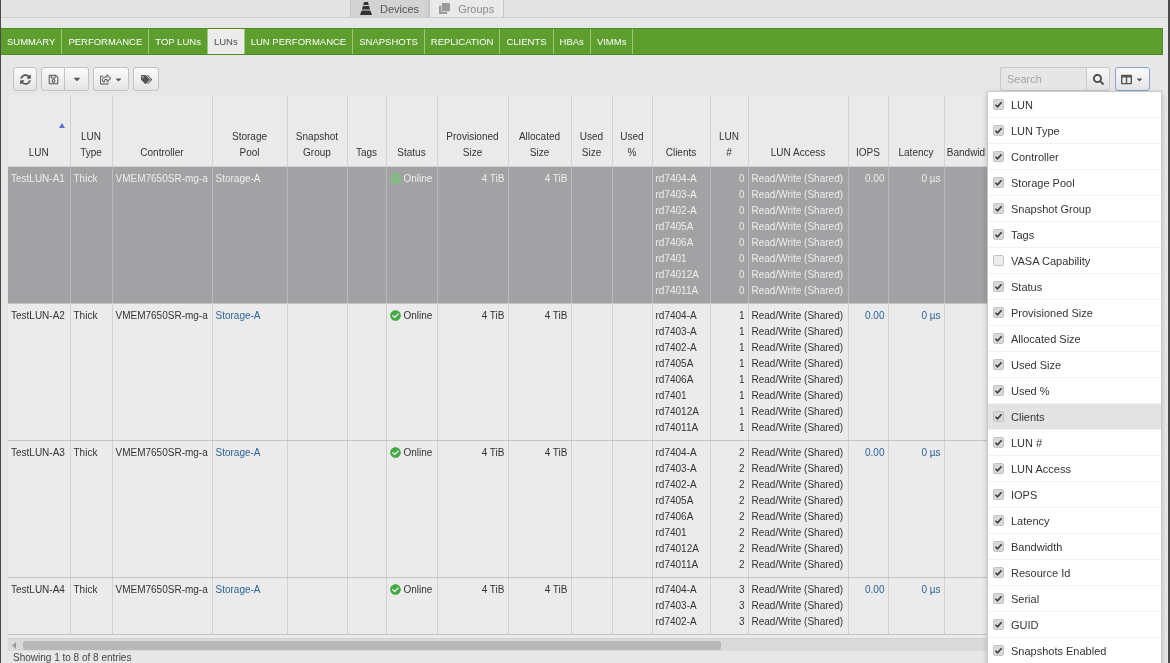 This screenshot has width=1170, height=663. What do you see at coordinates (676, 621) in the screenshot?
I see `client-name: rd7402-A` at bounding box center [676, 621].